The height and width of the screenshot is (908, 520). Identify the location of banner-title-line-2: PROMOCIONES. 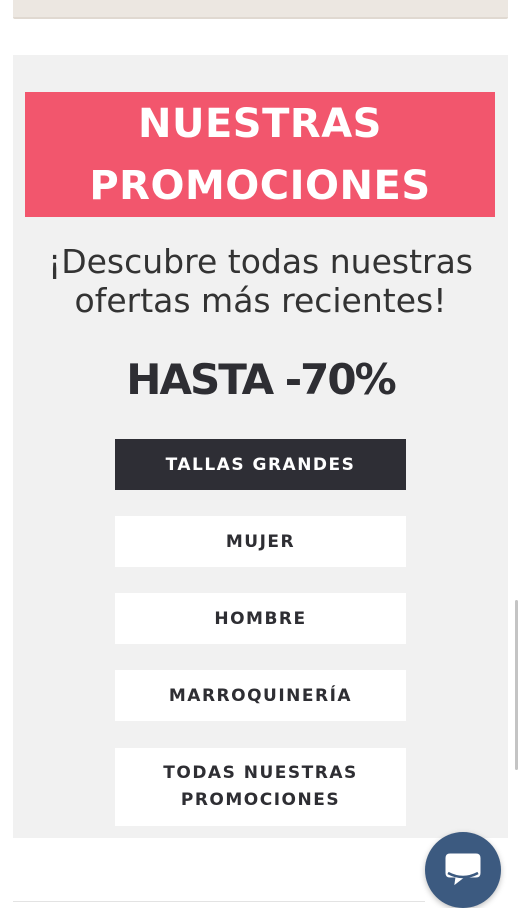
(260, 185).